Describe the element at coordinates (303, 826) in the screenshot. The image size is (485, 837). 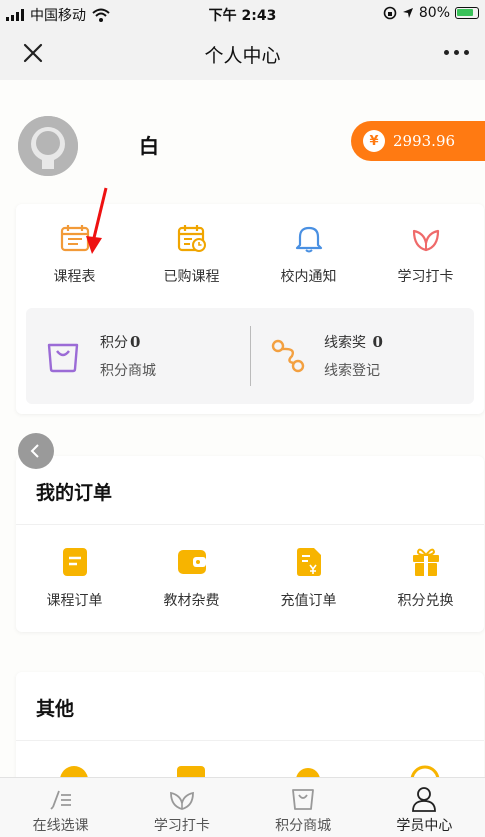
I see `tab-points-mall-label: 积分商城` at that location.